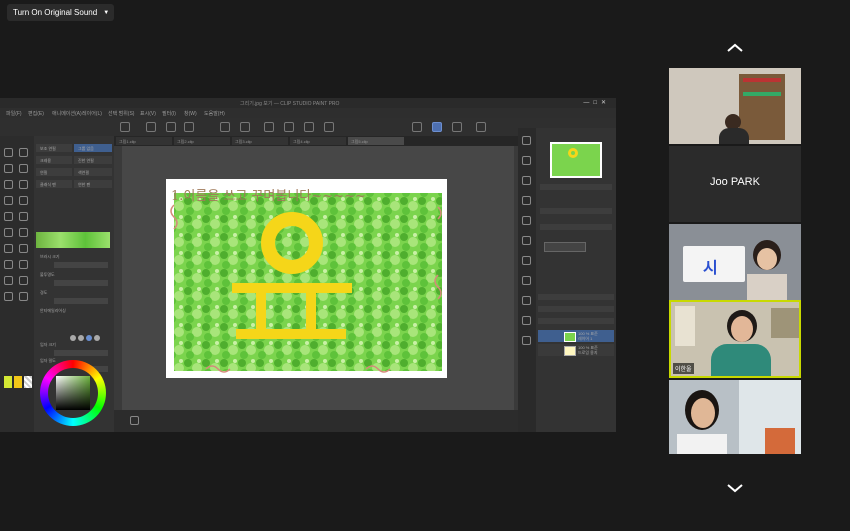 The width and height of the screenshot is (850, 531). I want to click on eraser-tool-icon, so click(8, 232).